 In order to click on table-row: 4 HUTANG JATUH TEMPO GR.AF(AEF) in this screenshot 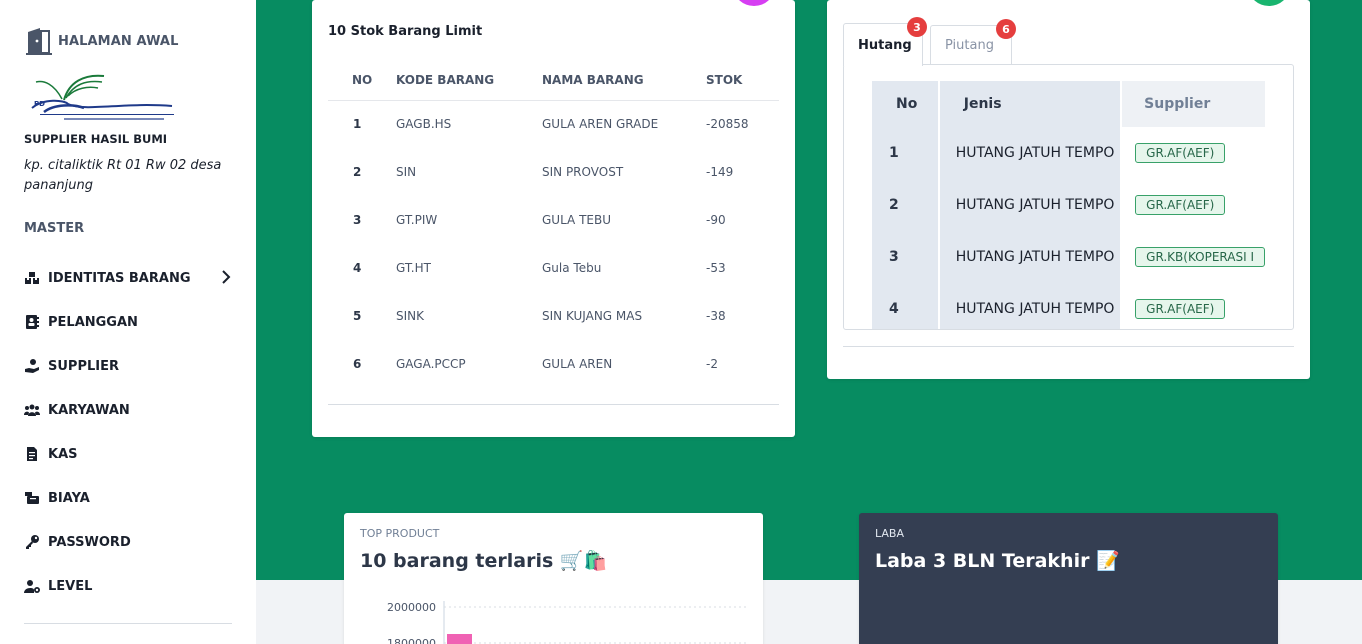, I will do `click(1068, 306)`.